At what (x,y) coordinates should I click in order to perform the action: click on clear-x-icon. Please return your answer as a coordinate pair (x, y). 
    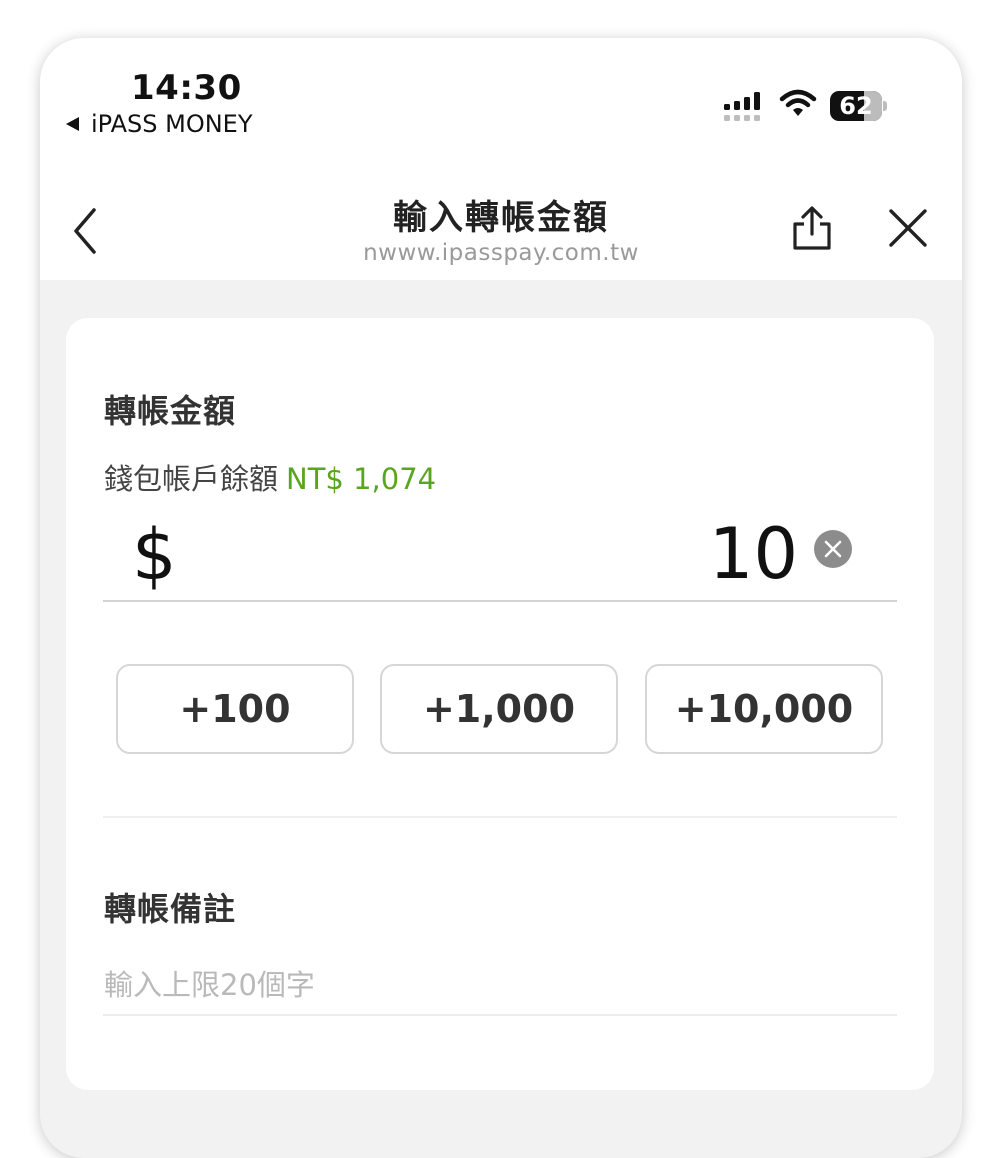
    Looking at the image, I should click on (833, 549).